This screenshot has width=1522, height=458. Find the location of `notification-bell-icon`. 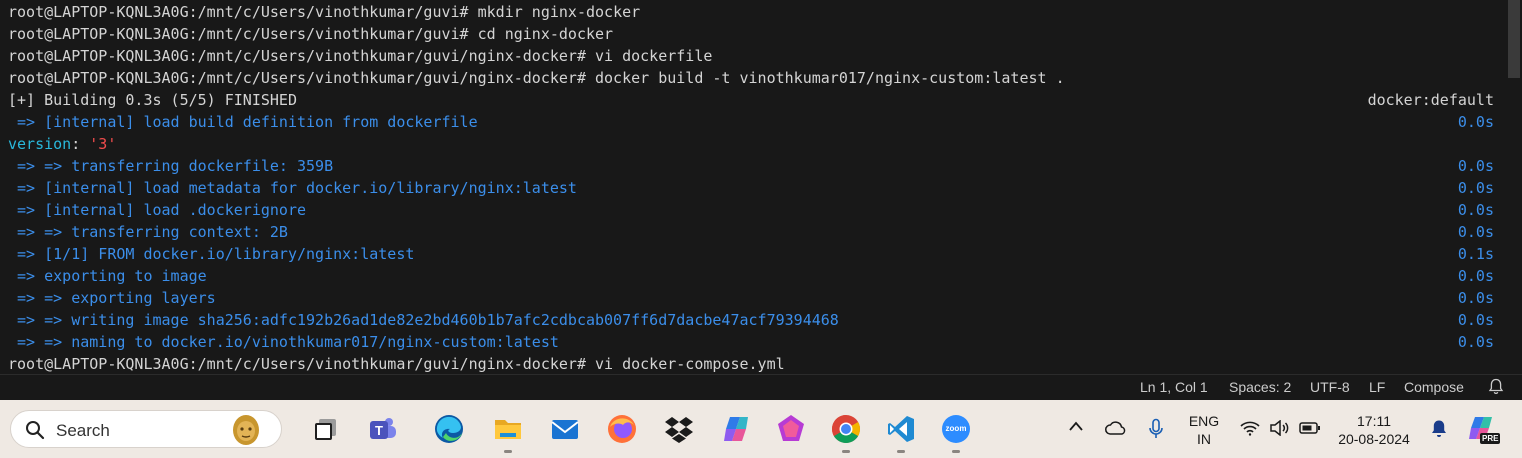

notification-bell-icon is located at coordinates (1439, 430).